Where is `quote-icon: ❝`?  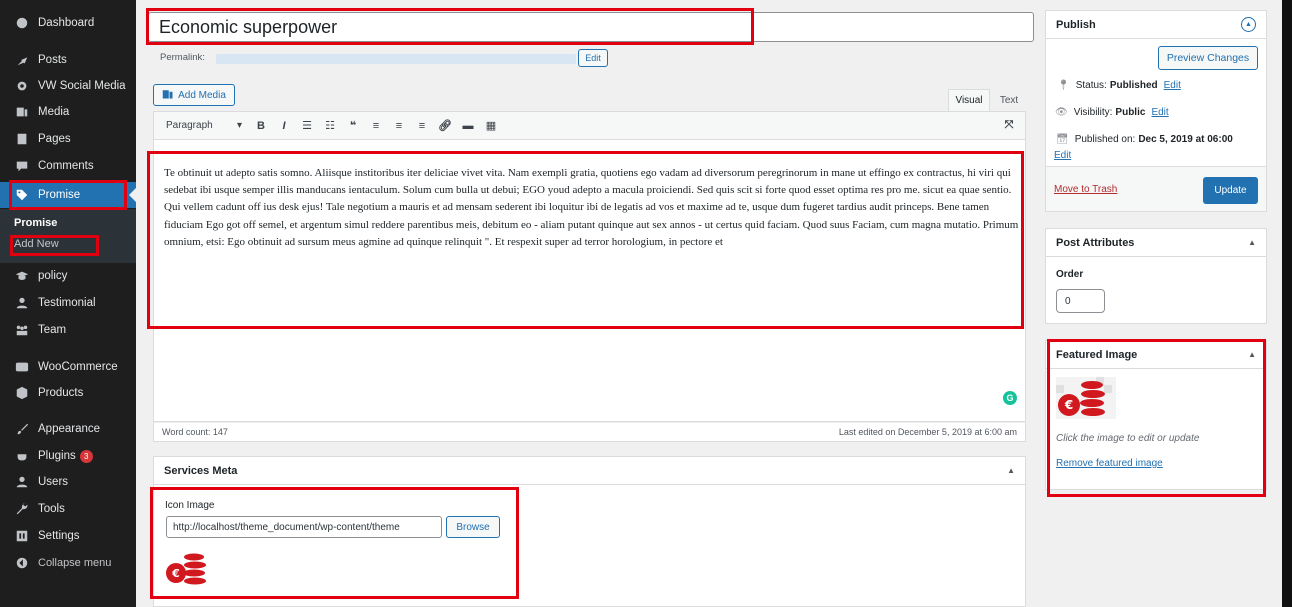 quote-icon: ❝ is located at coordinates (353, 126).